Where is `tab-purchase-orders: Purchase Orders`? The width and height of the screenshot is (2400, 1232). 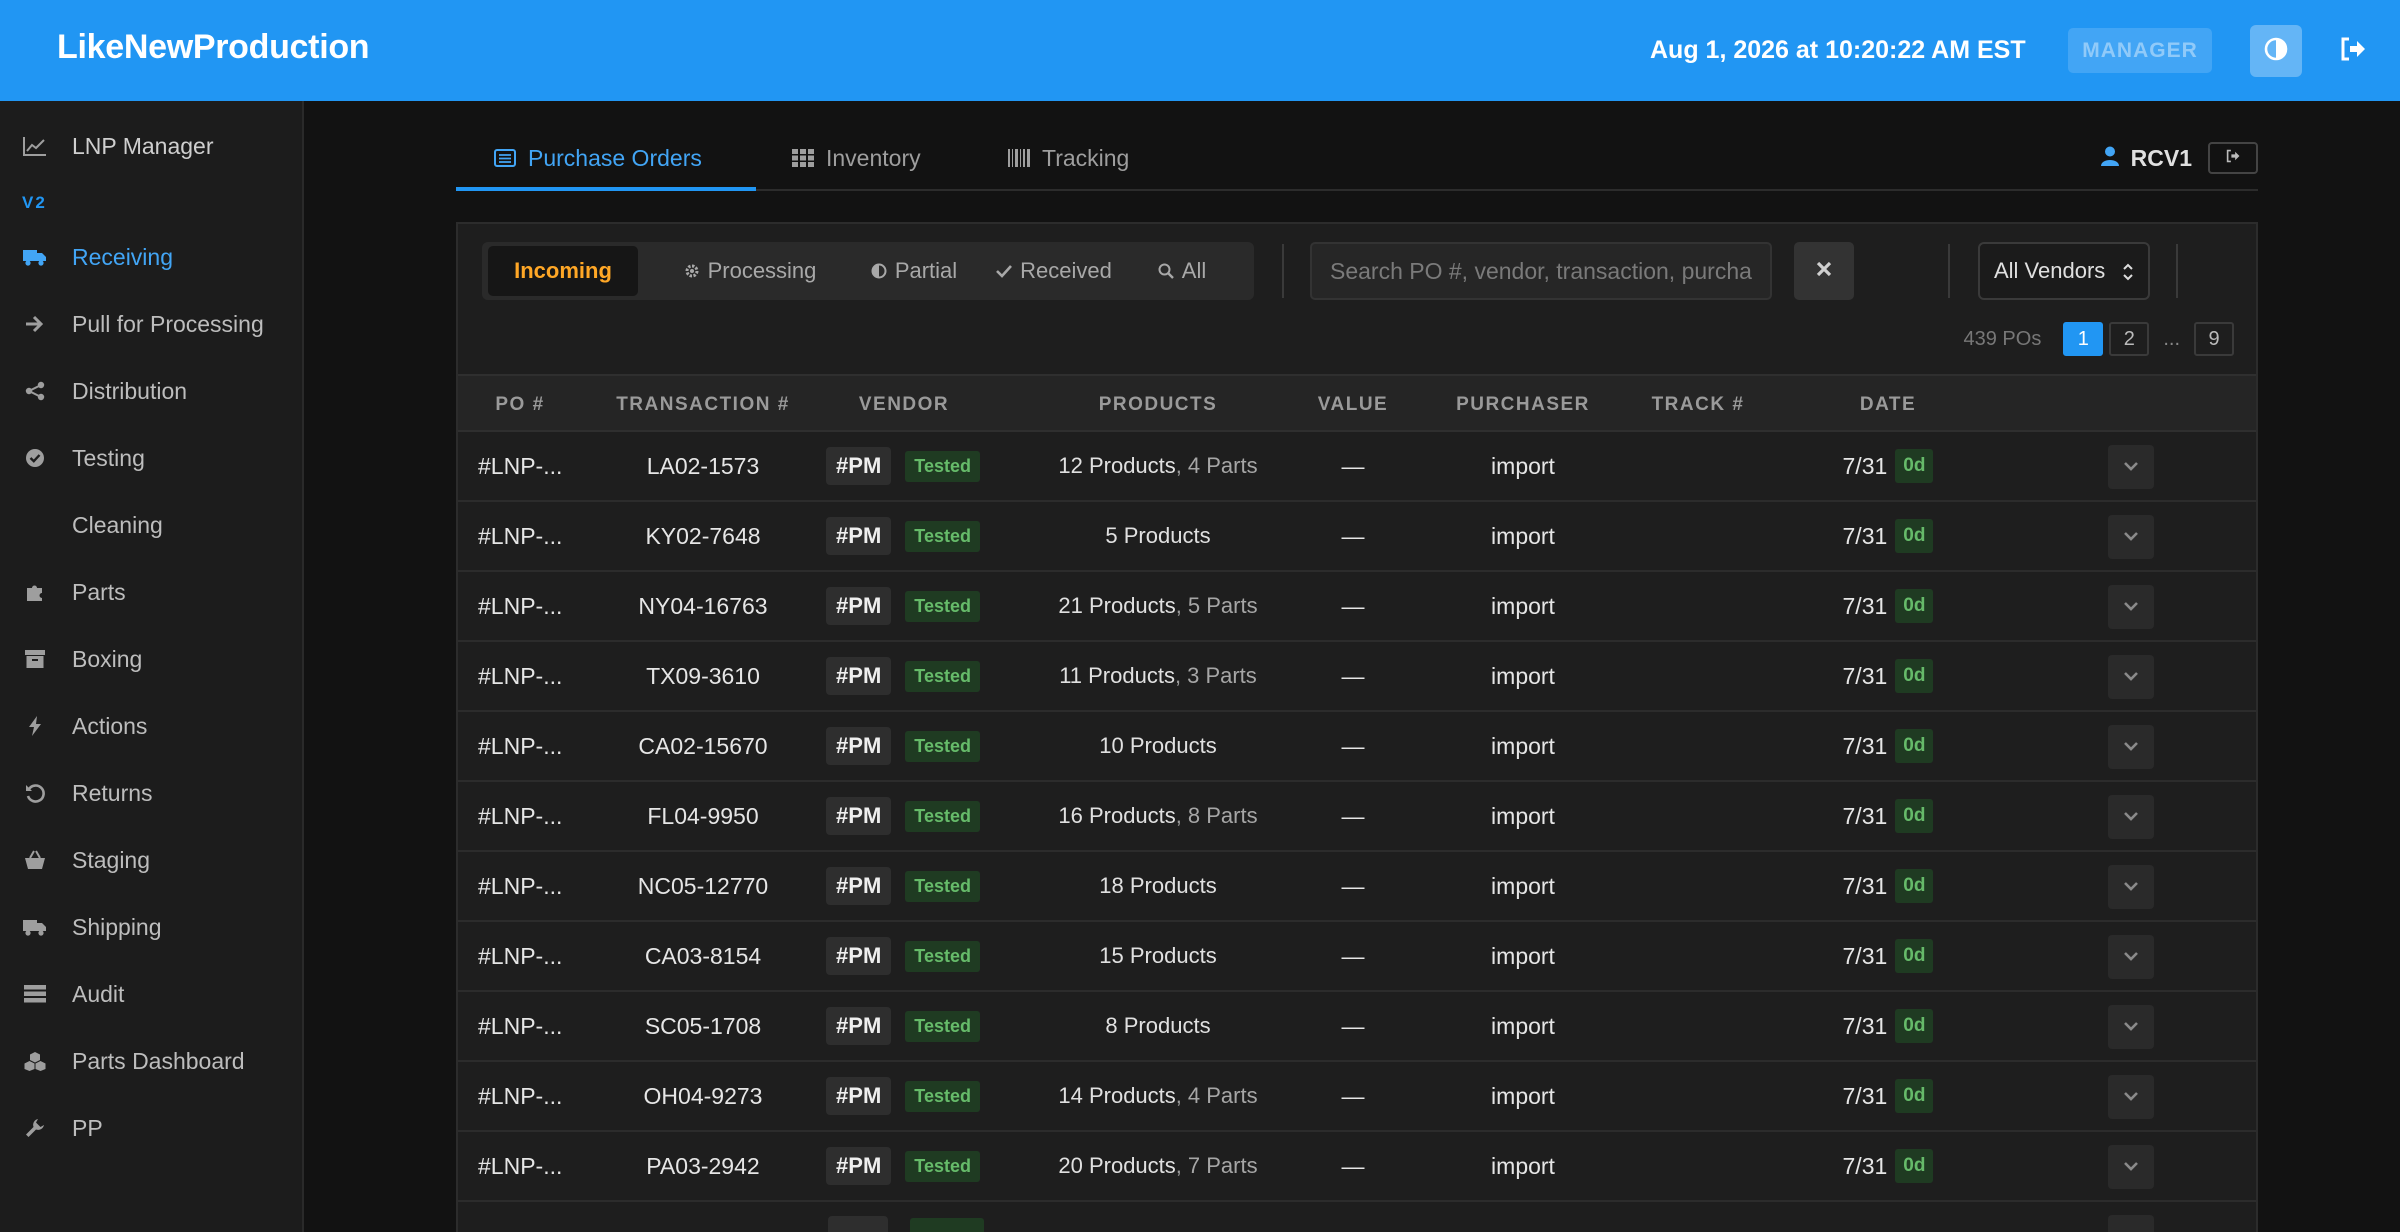
tab-purchase-orders: Purchase Orders is located at coordinates (598, 158).